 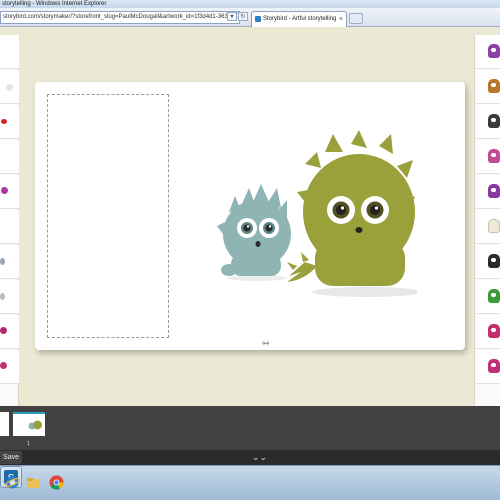 What do you see at coordinates (266, 343) in the screenshot?
I see `resize-horizontal-icon: ⇿` at bounding box center [266, 343].